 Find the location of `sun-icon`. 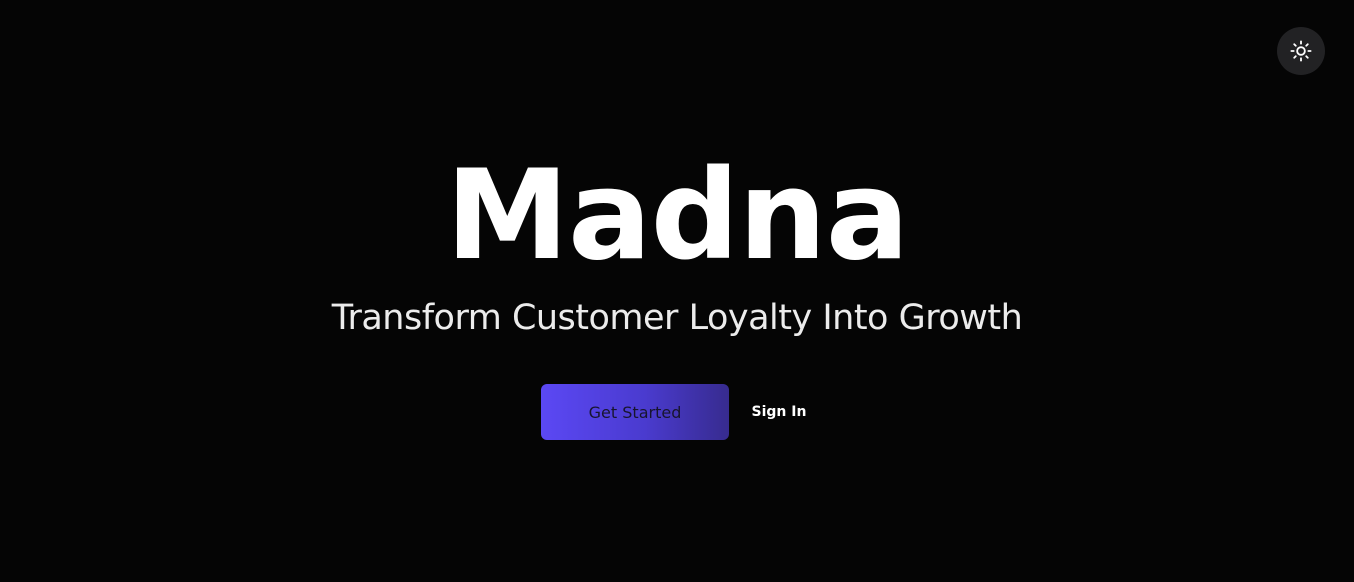

sun-icon is located at coordinates (1301, 51).